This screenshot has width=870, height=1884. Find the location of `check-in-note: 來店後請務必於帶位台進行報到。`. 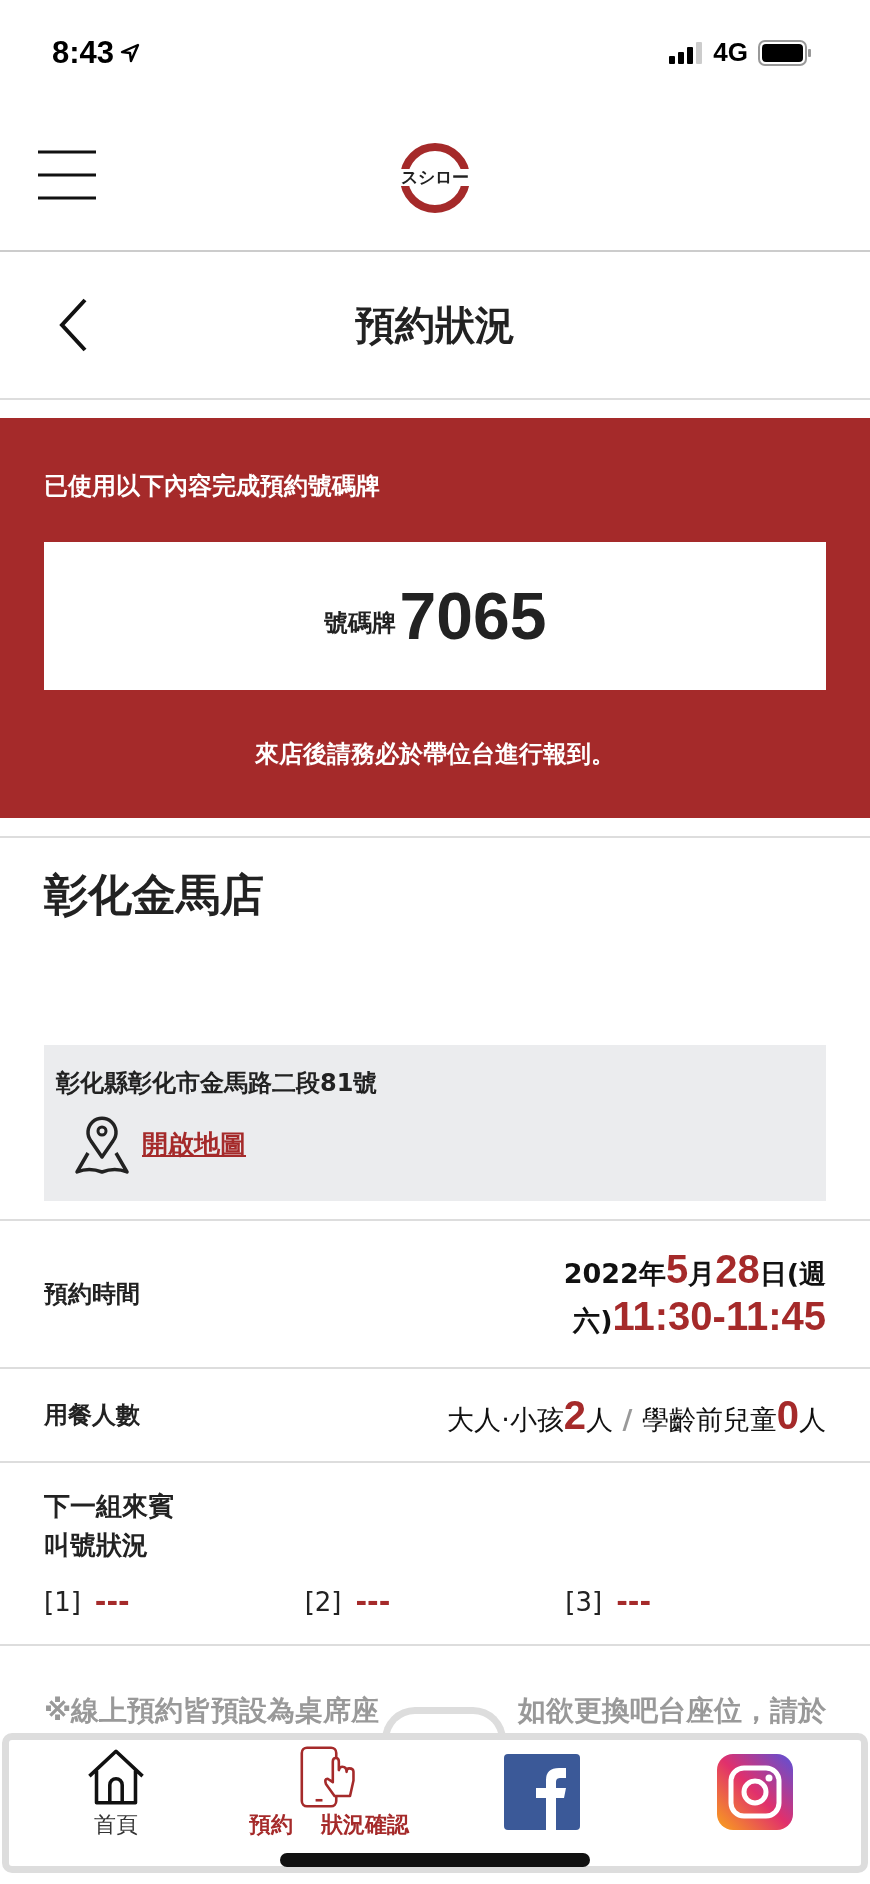

check-in-note: 來店後請務必於帶位台進行報到。 is located at coordinates (435, 754).